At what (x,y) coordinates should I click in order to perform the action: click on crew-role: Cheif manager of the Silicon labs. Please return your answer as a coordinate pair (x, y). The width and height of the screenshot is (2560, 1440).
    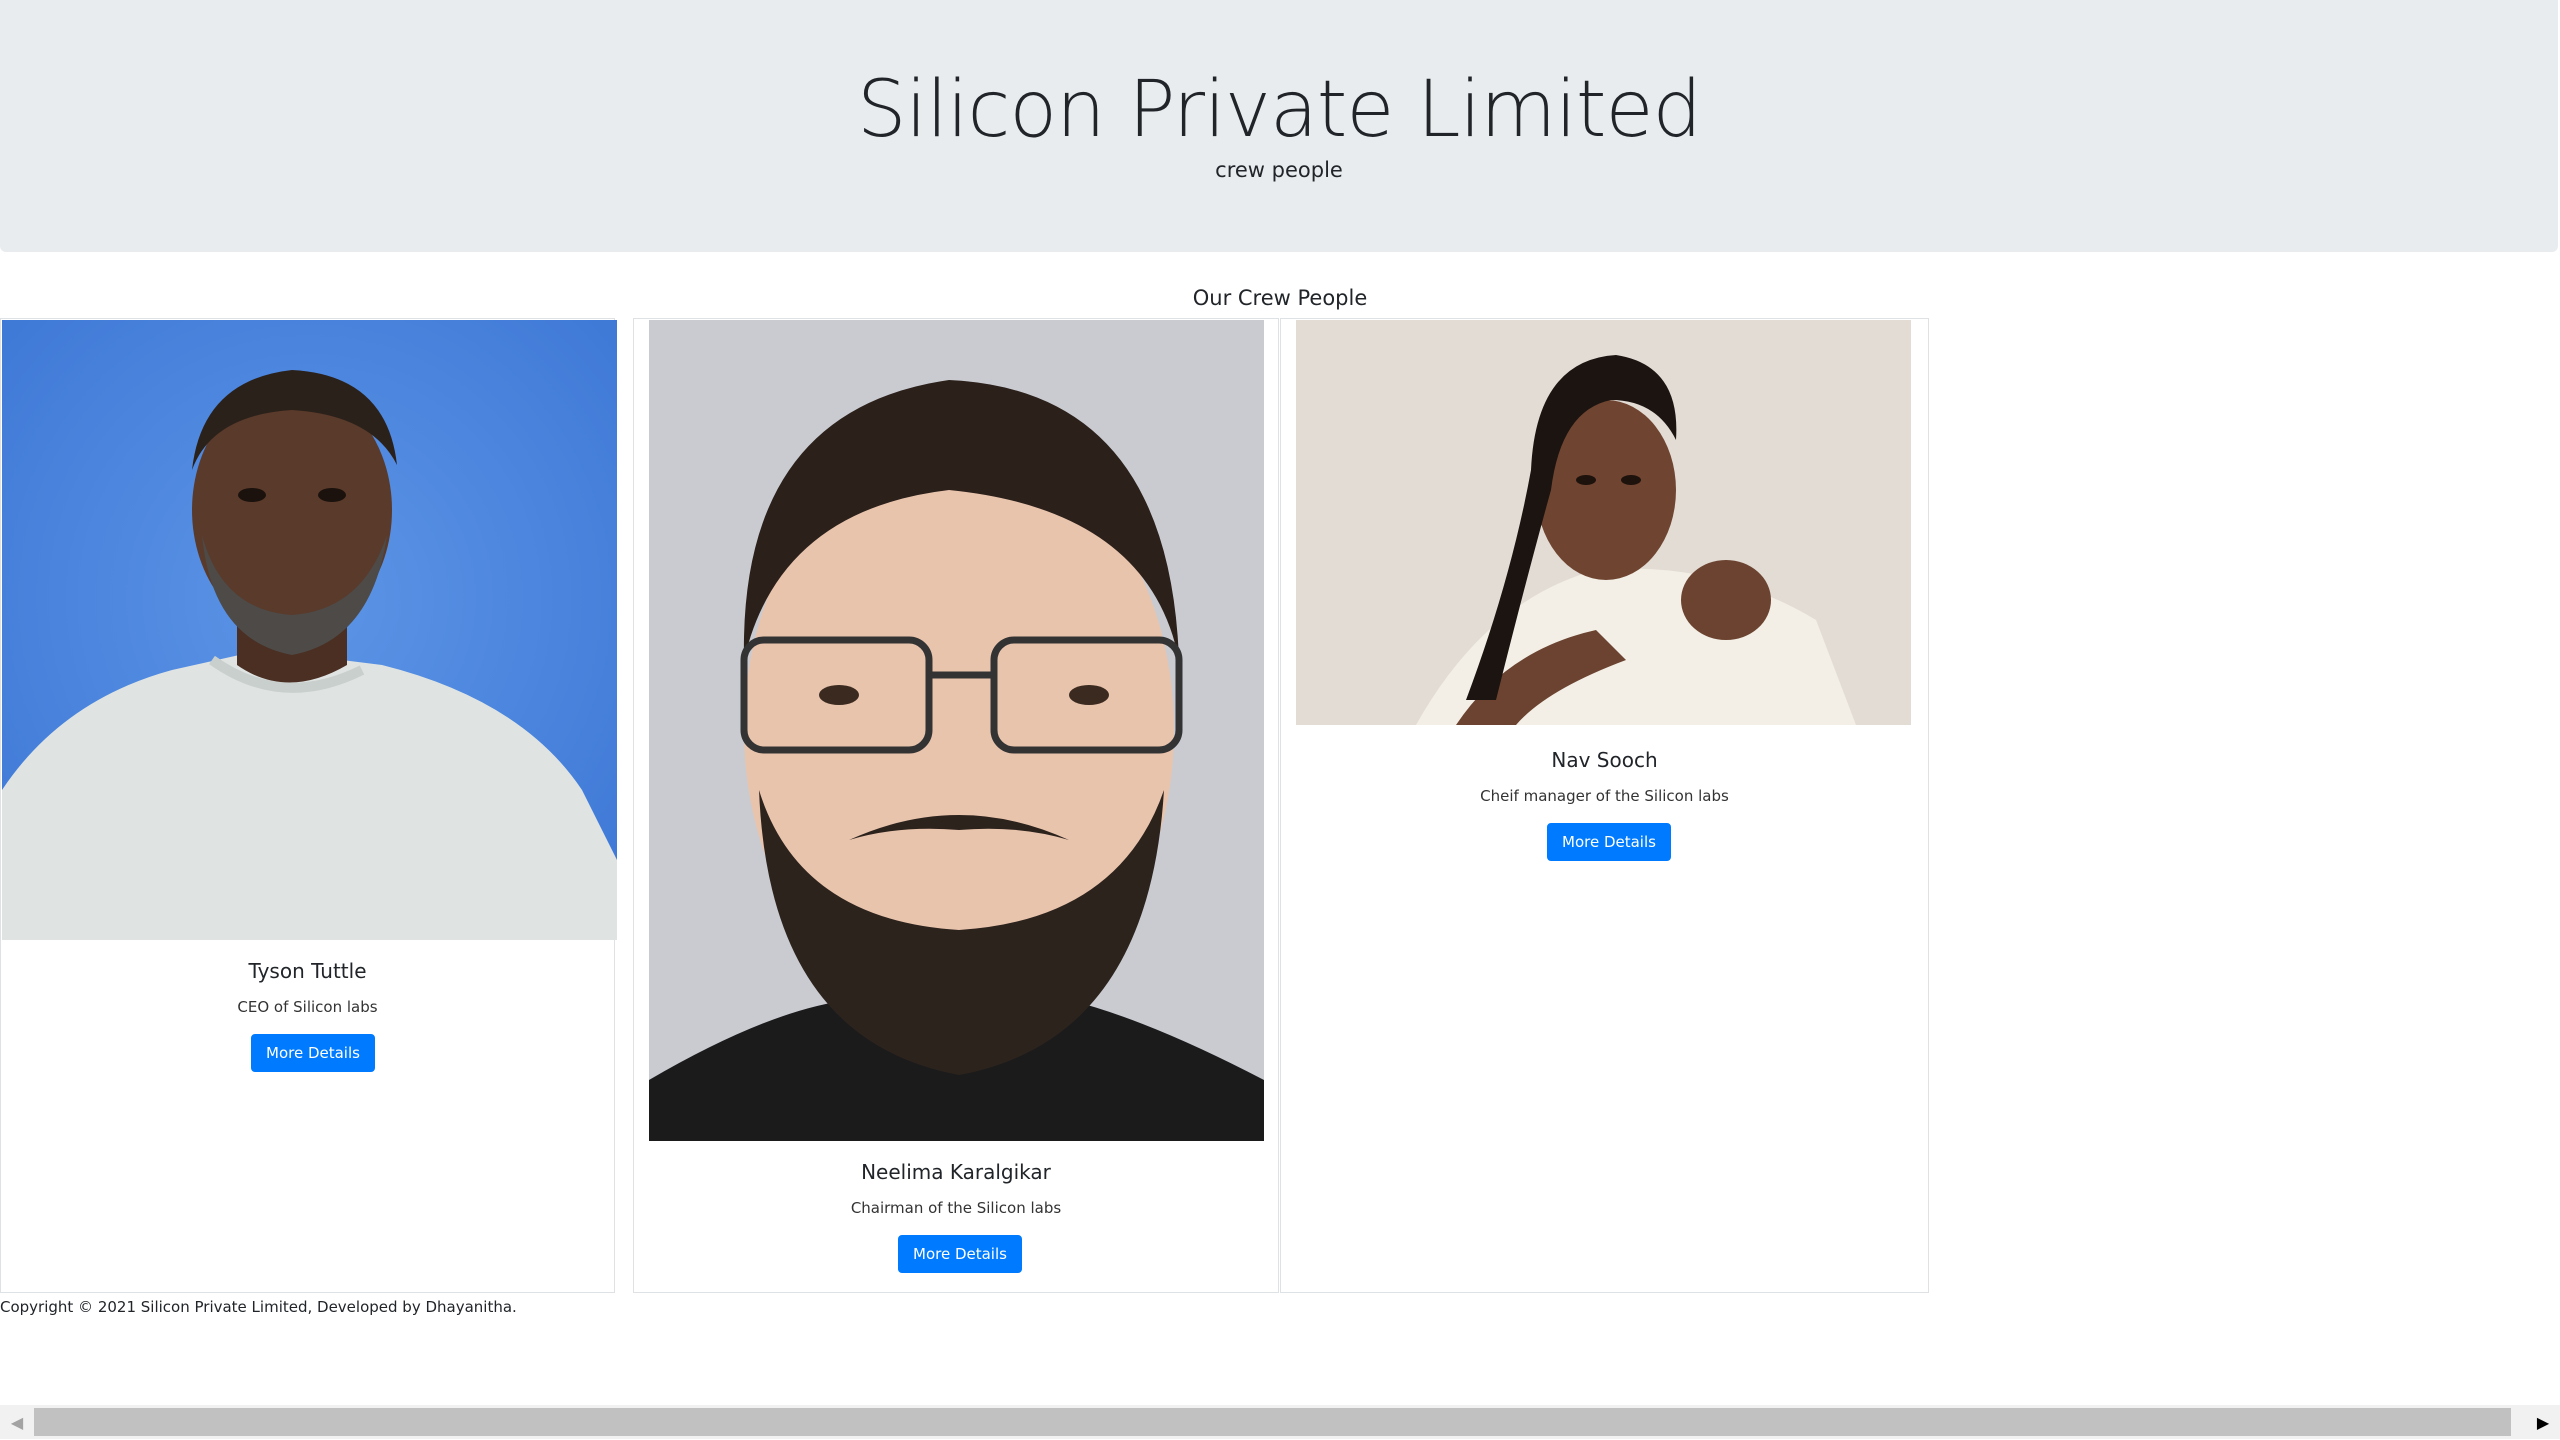
    Looking at the image, I should click on (1604, 796).